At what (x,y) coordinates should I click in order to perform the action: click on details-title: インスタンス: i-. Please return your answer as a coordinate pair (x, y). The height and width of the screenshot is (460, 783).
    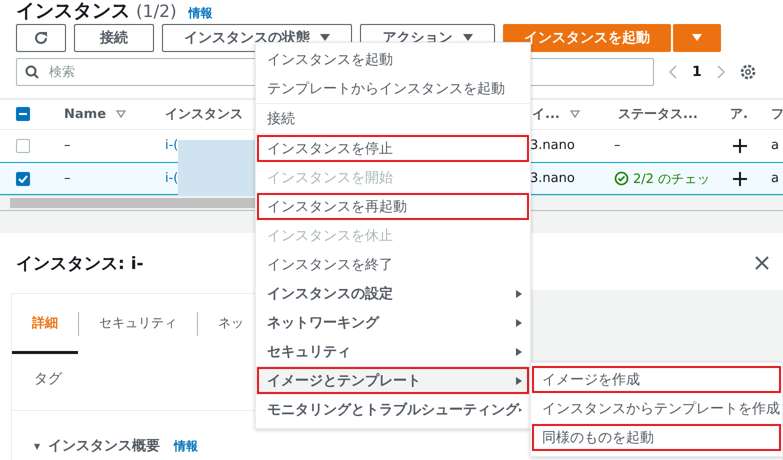
    Looking at the image, I should click on (80, 263).